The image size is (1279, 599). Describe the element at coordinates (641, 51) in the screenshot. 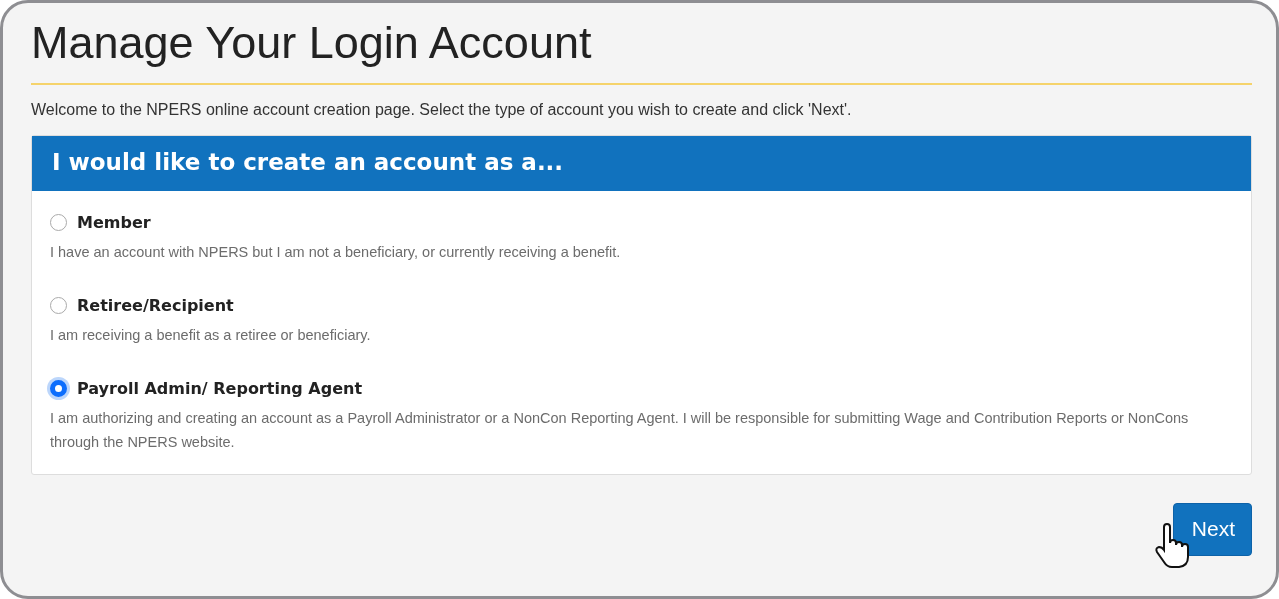

I see `page-title: Manage Your Login Account` at that location.